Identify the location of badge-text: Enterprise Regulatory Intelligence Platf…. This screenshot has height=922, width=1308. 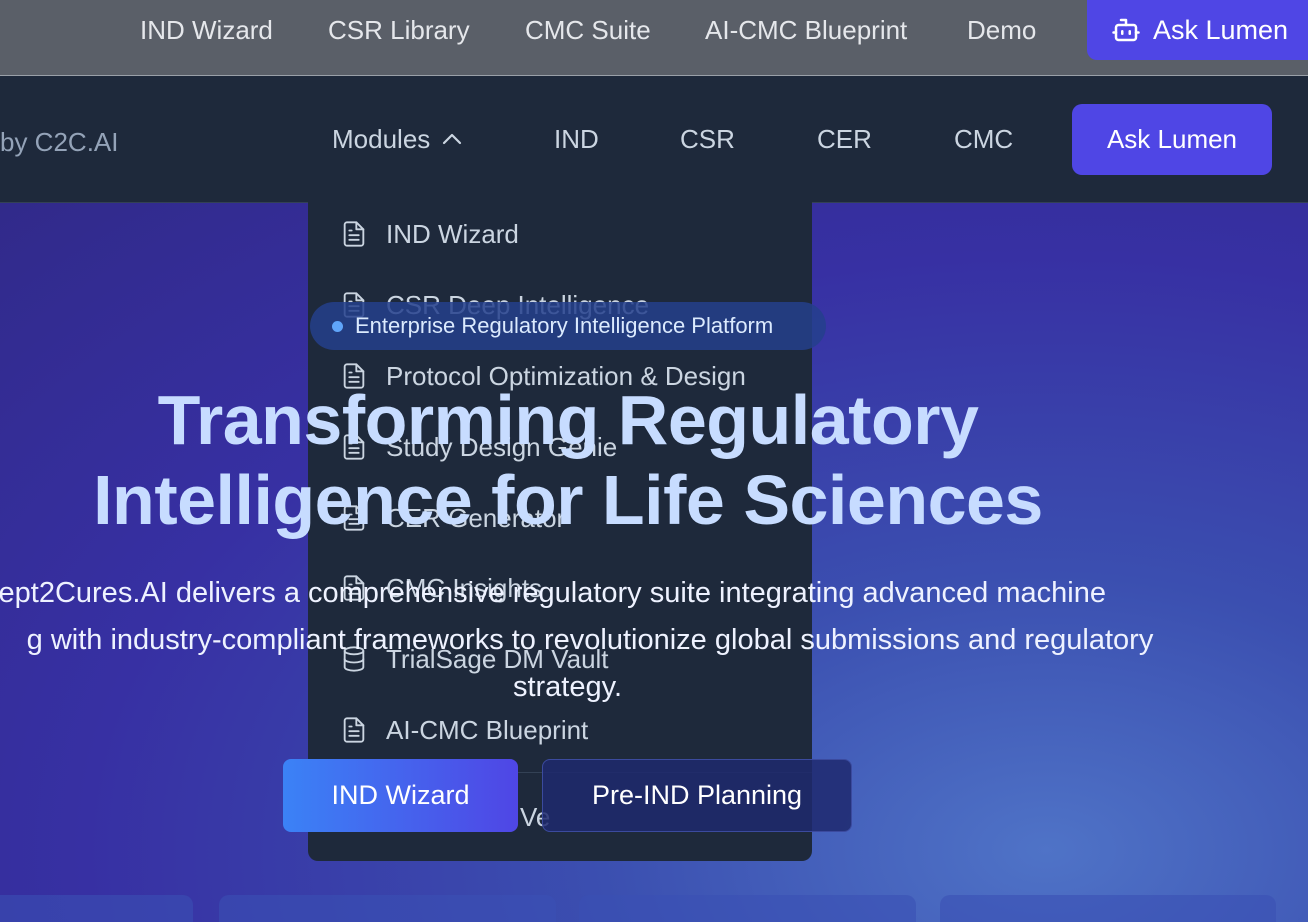
(564, 325).